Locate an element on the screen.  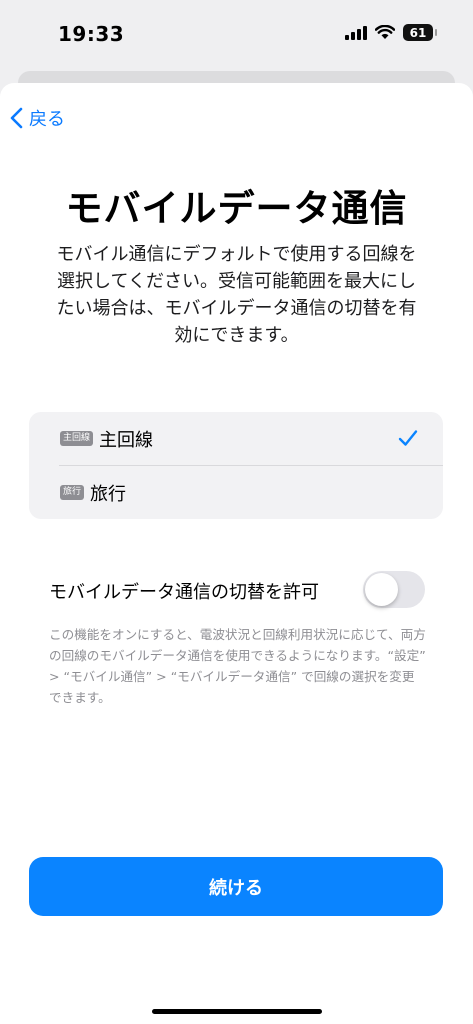
status-icons: 61 is located at coordinates (391, 32).